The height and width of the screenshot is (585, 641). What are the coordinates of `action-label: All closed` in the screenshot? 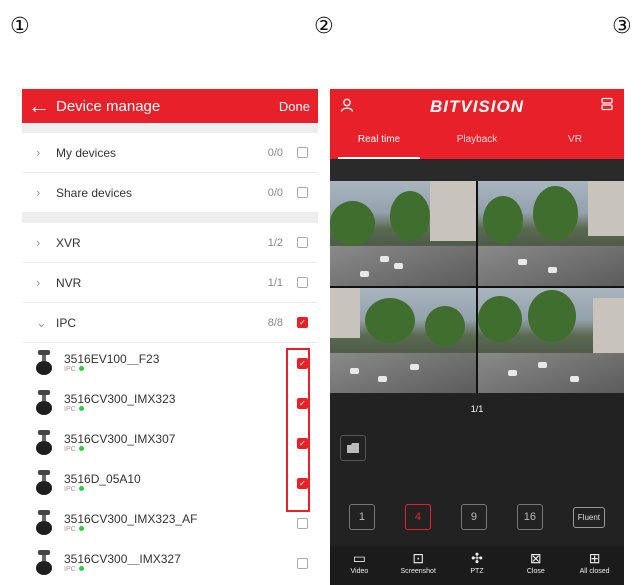 It's located at (594, 571).